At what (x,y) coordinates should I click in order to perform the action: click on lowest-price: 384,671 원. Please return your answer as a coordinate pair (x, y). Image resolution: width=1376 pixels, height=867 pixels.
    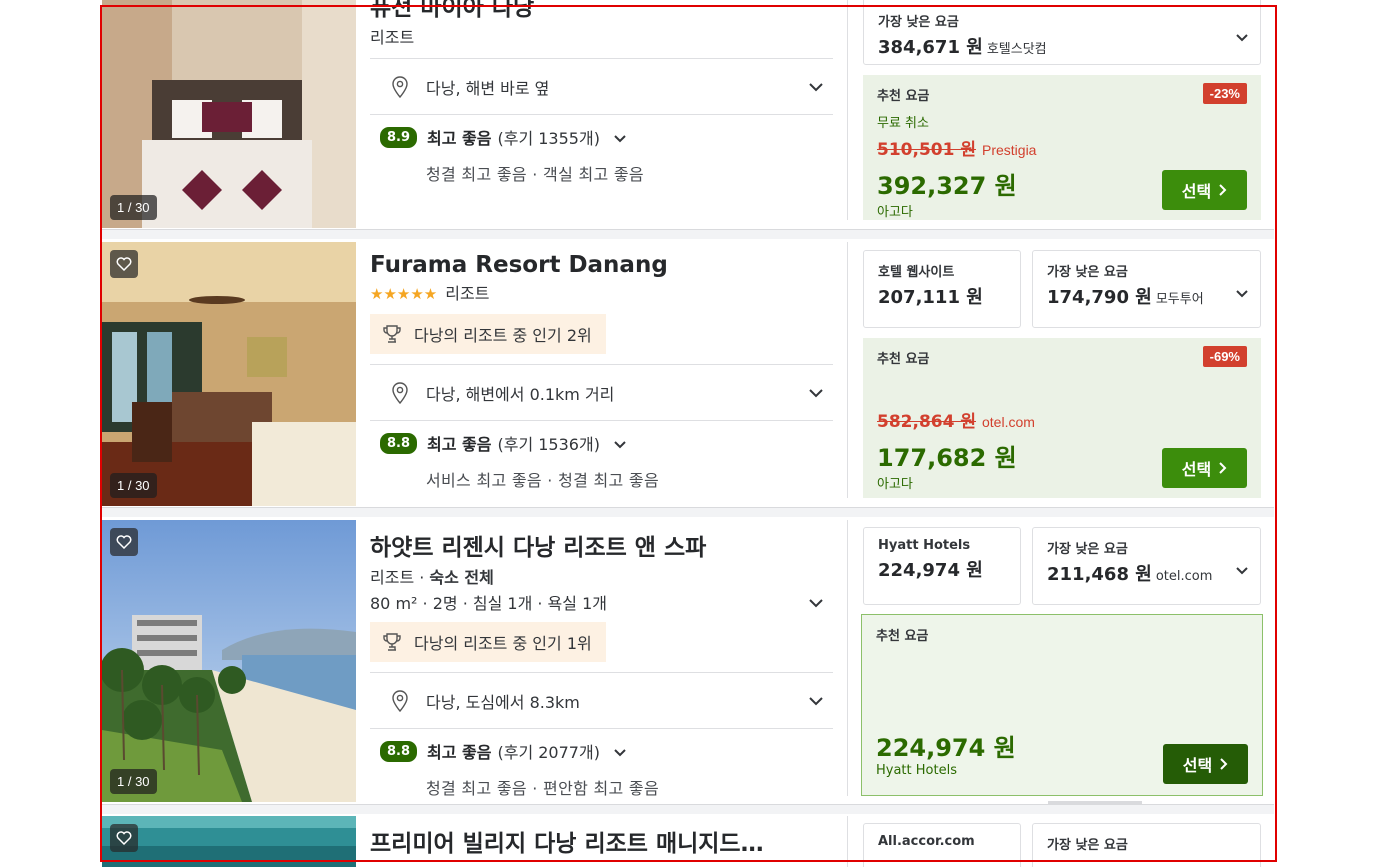
    Looking at the image, I should click on (930, 47).